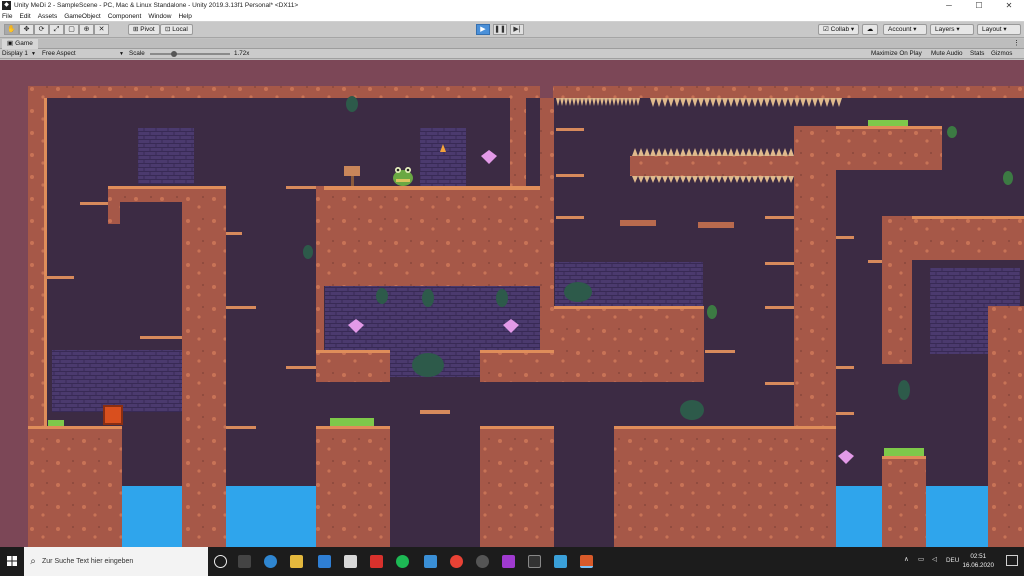  What do you see at coordinates (20, 44) in the screenshot?
I see `tab-game: ▣ Game` at bounding box center [20, 44].